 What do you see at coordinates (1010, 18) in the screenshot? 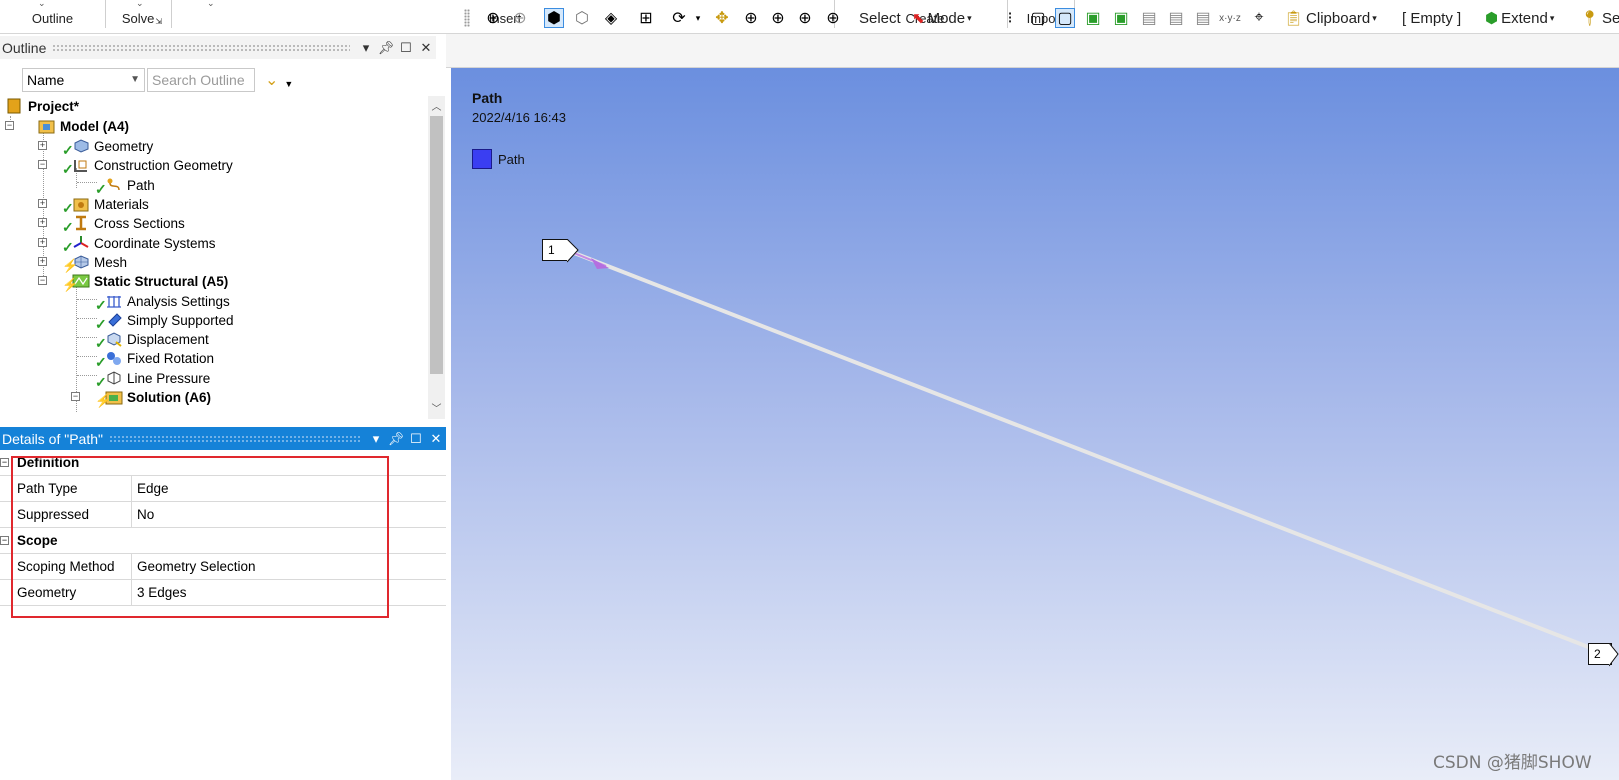
I see `select-vertex-icon: ⁝` at bounding box center [1010, 18].